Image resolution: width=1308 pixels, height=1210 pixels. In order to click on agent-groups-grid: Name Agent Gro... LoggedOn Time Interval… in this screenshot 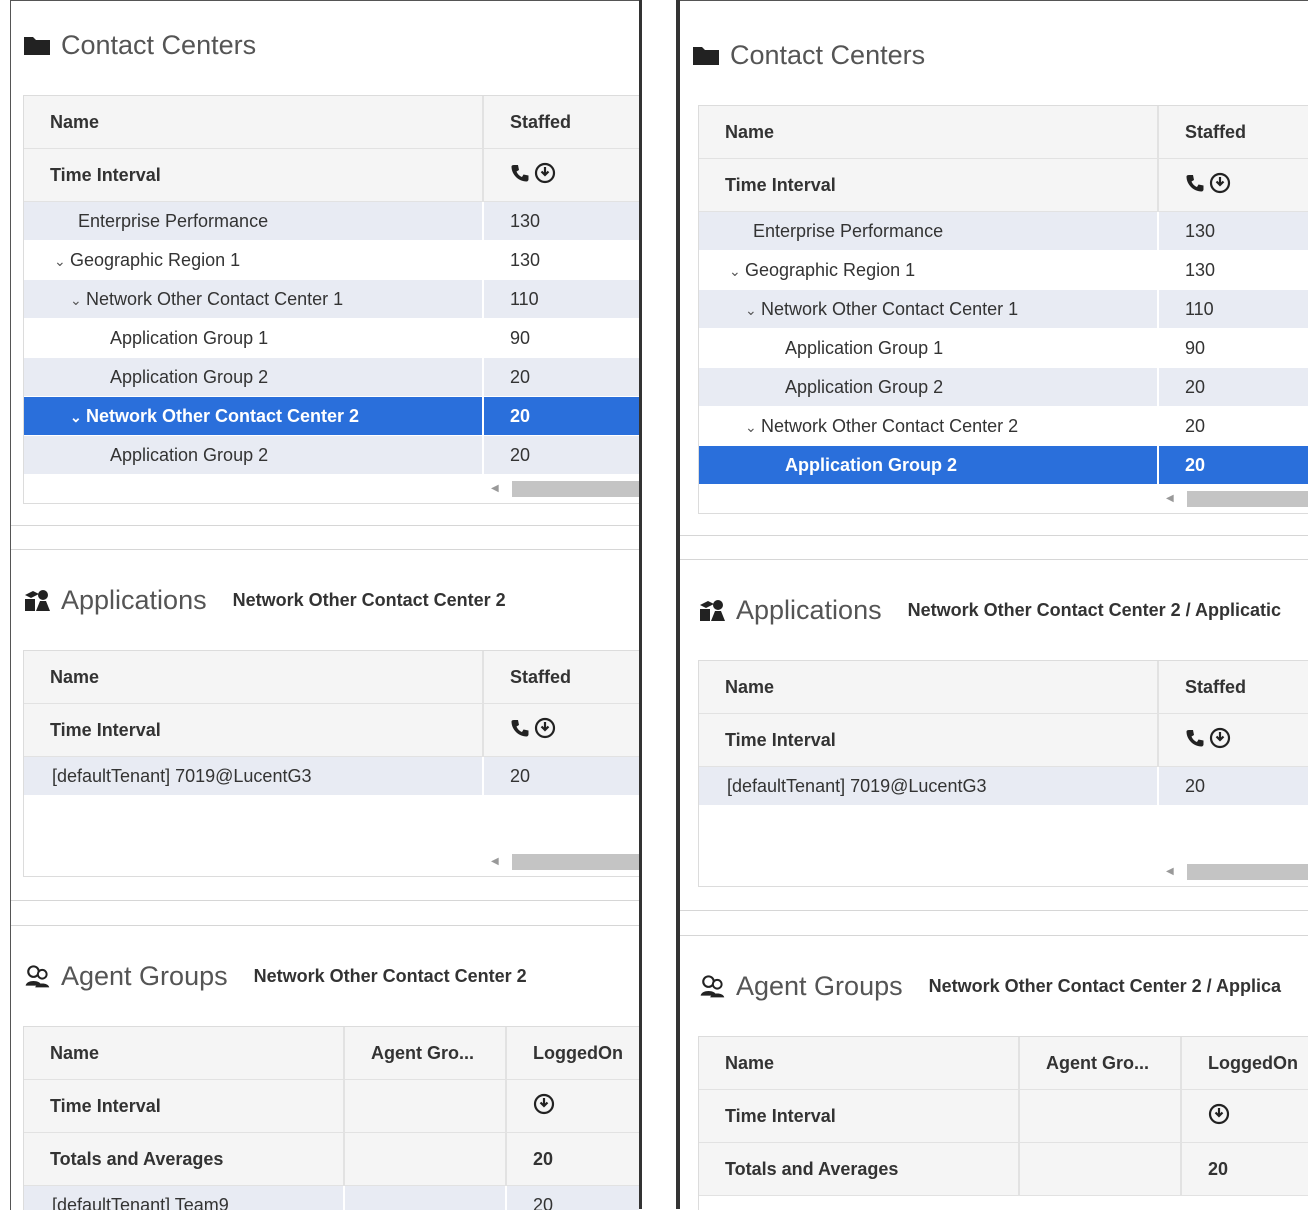, I will do `click(1003, 1123)`.